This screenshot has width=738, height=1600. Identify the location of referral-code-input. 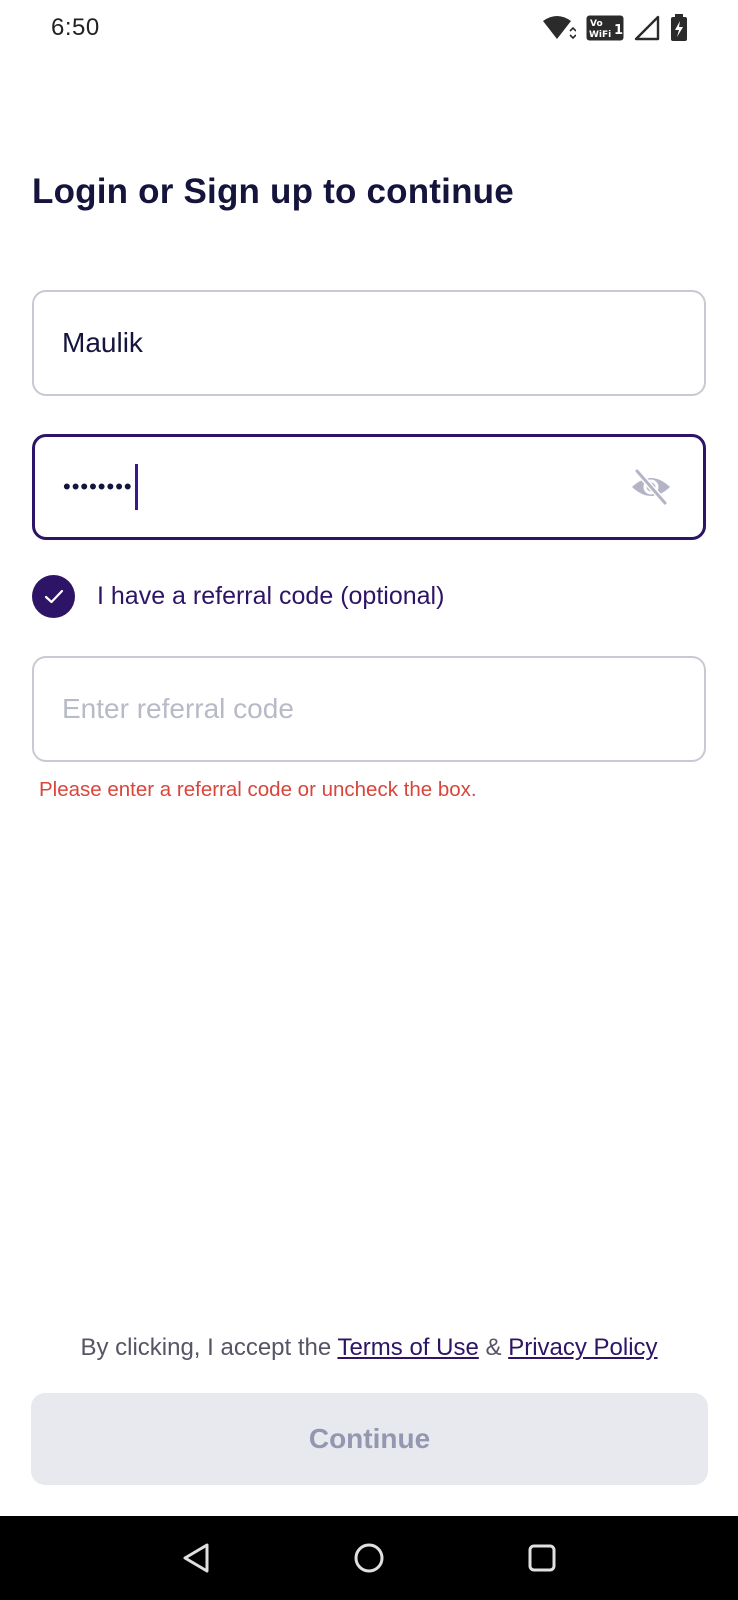
(369, 709).